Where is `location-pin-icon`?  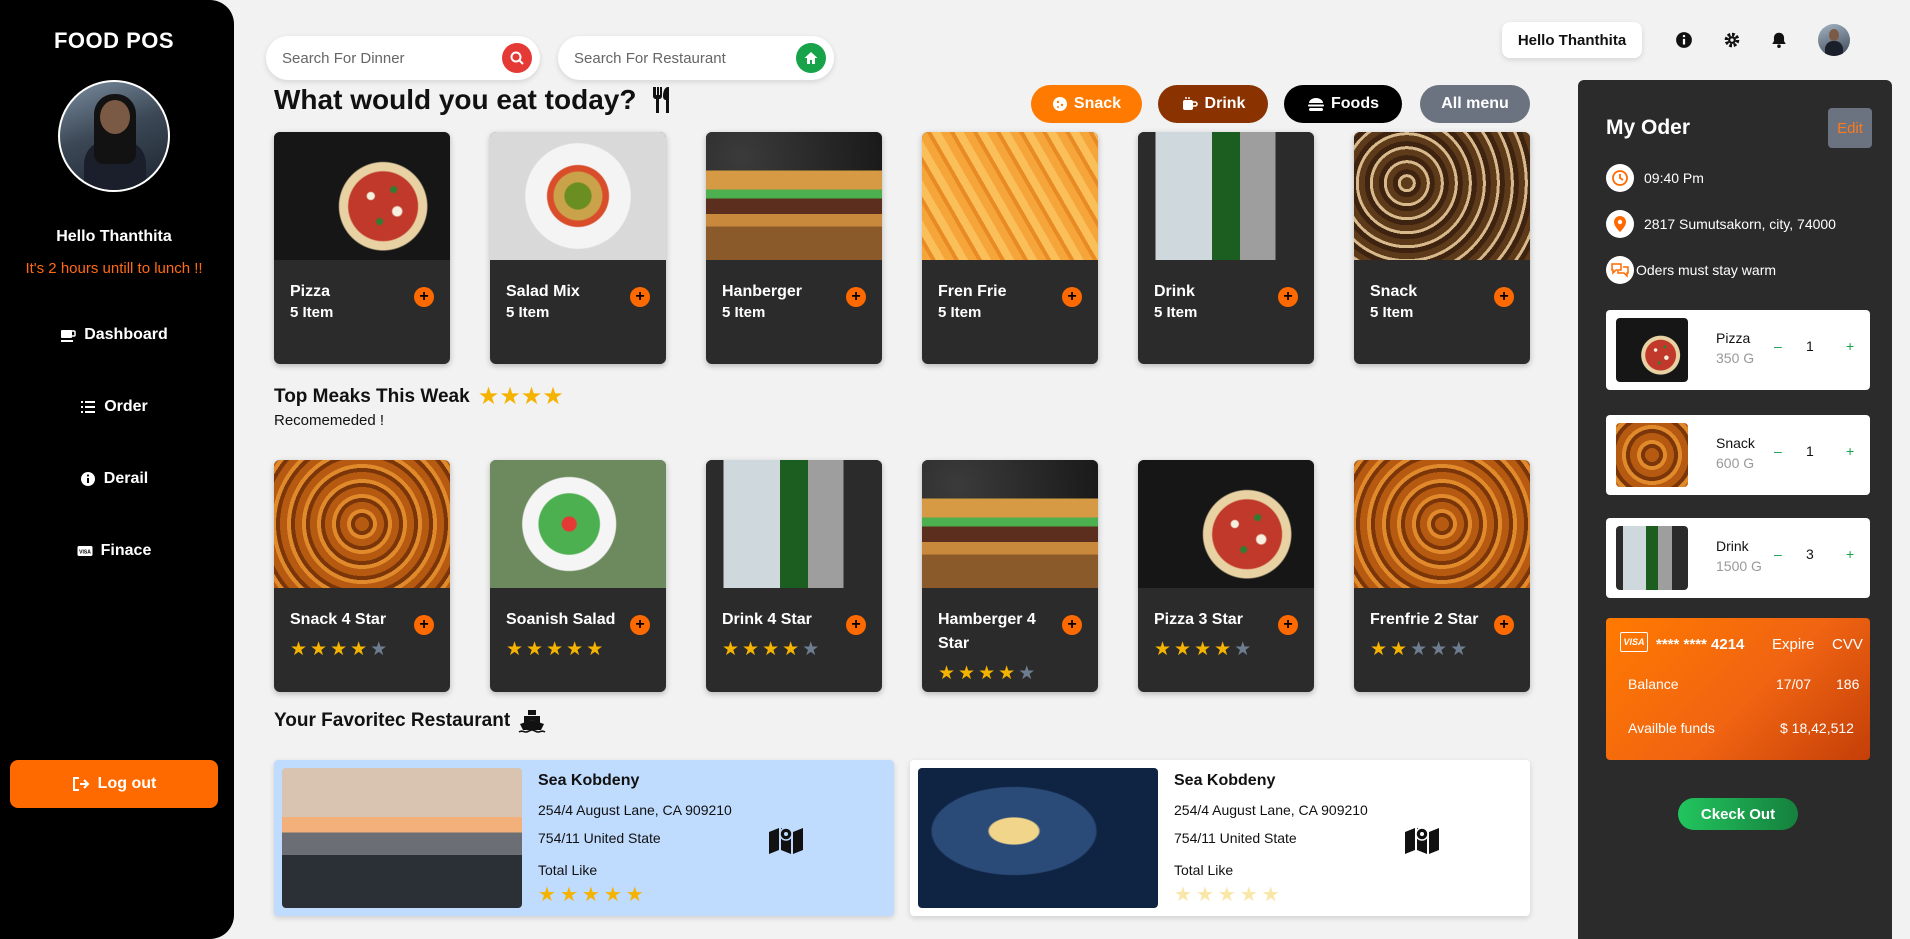 location-pin-icon is located at coordinates (1620, 224).